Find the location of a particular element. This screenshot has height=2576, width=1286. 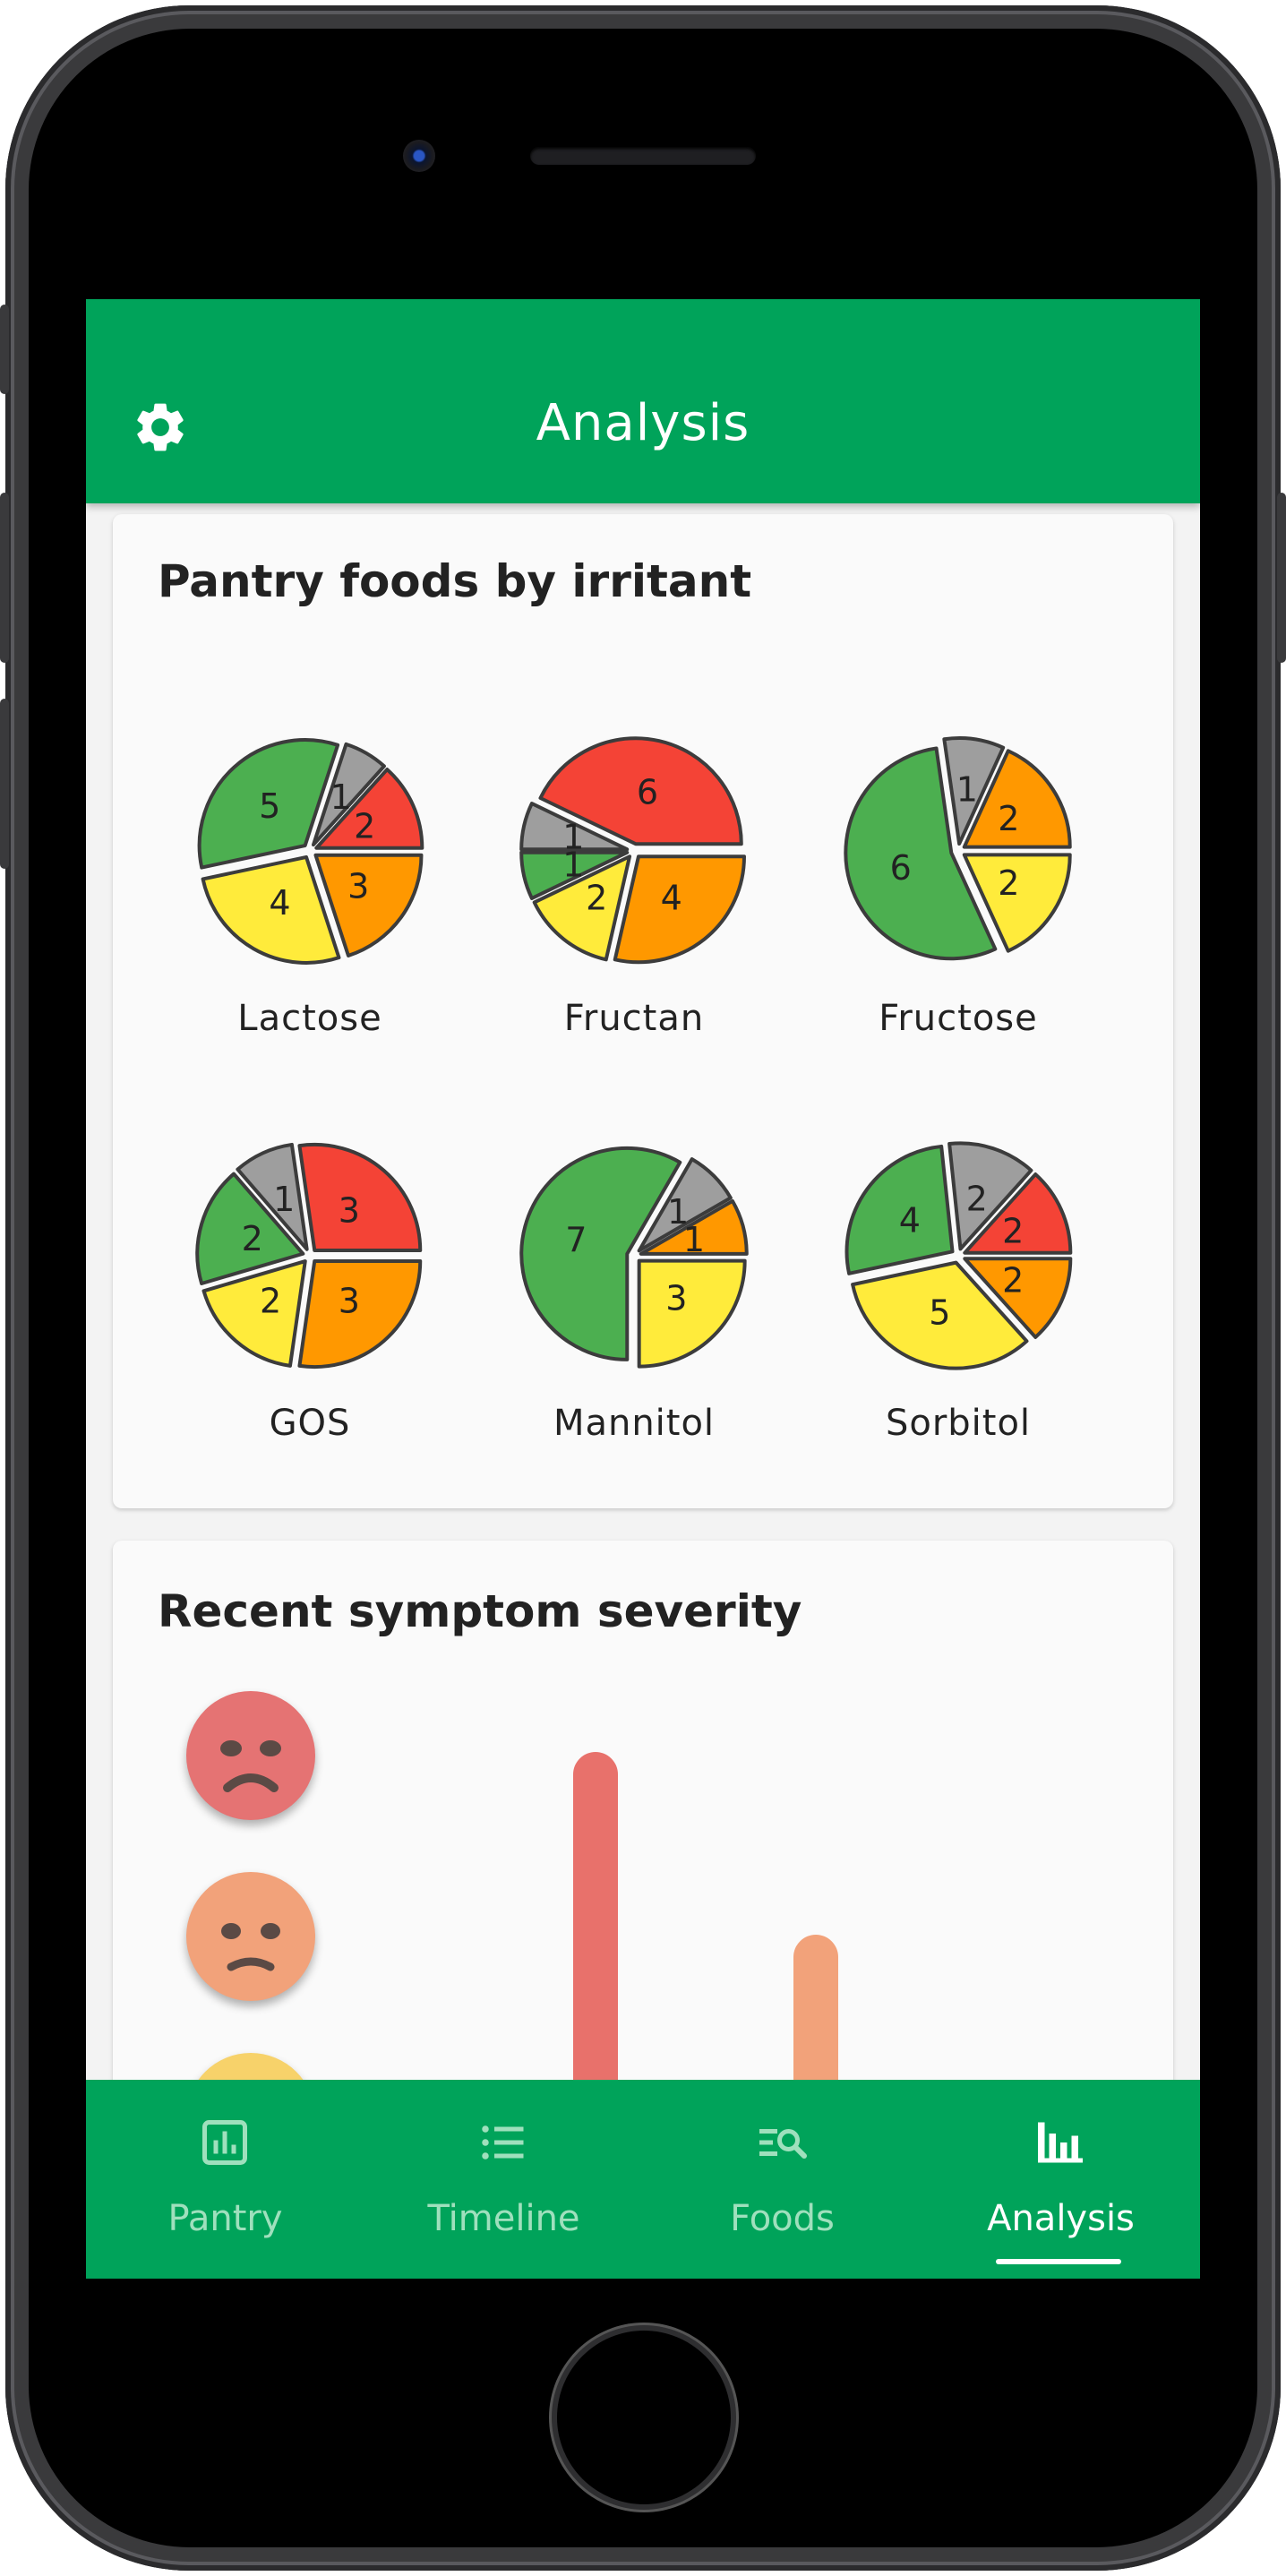

nav-label: Timeline is located at coordinates (504, 2218).